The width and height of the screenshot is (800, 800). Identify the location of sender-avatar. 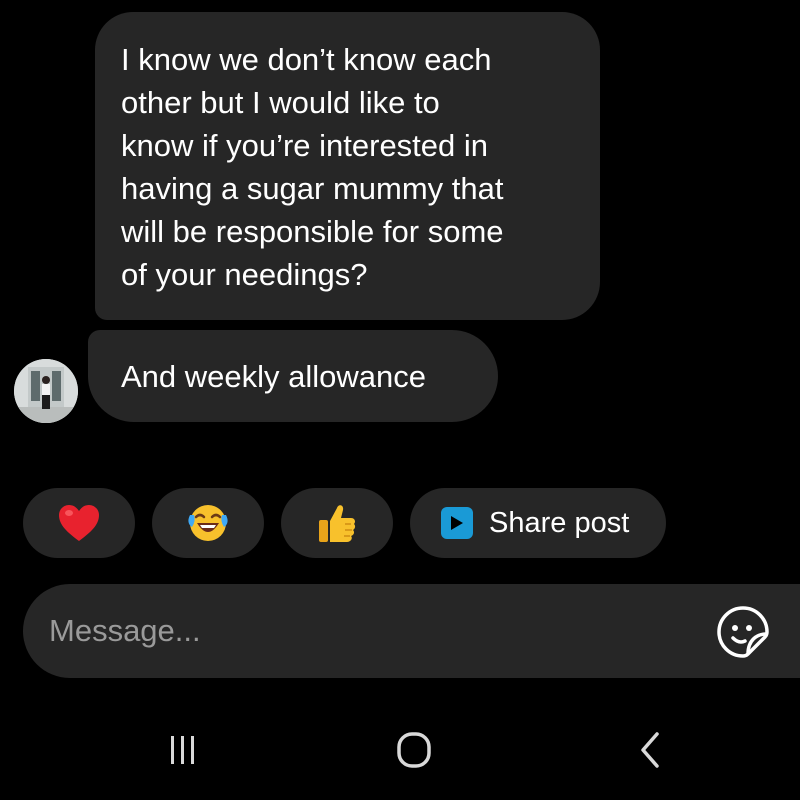
(46, 391).